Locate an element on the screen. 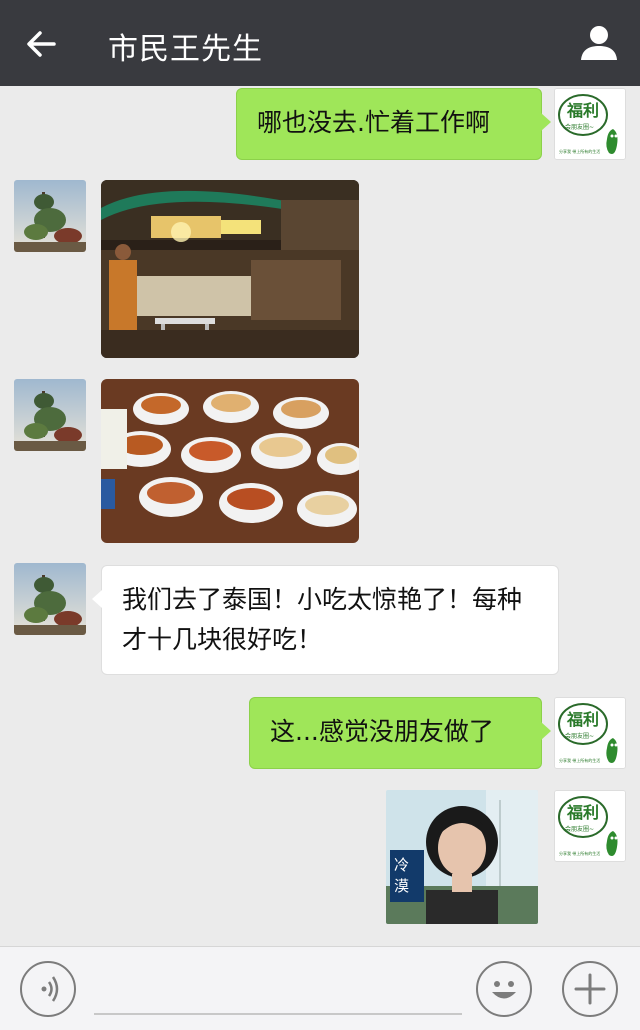 The height and width of the screenshot is (1030, 640). snacks-photo is located at coordinates (230, 461).